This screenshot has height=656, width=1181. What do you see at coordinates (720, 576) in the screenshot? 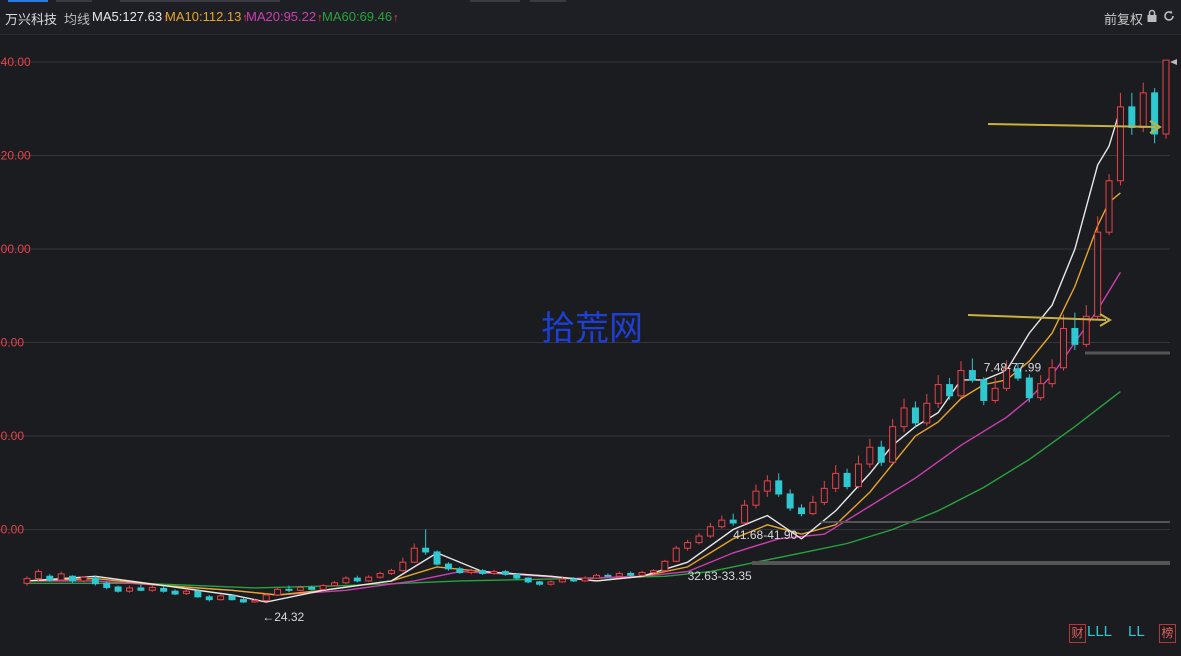
I see `price-annotation: 32.63-33.35` at bounding box center [720, 576].